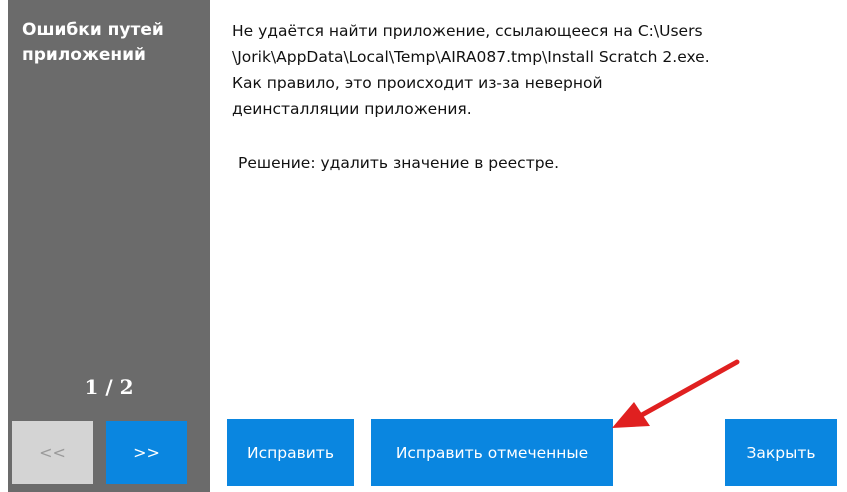 This screenshot has height=492, width=847. Describe the element at coordinates (676, 393) in the screenshot. I see `red-arrow-icon` at that location.